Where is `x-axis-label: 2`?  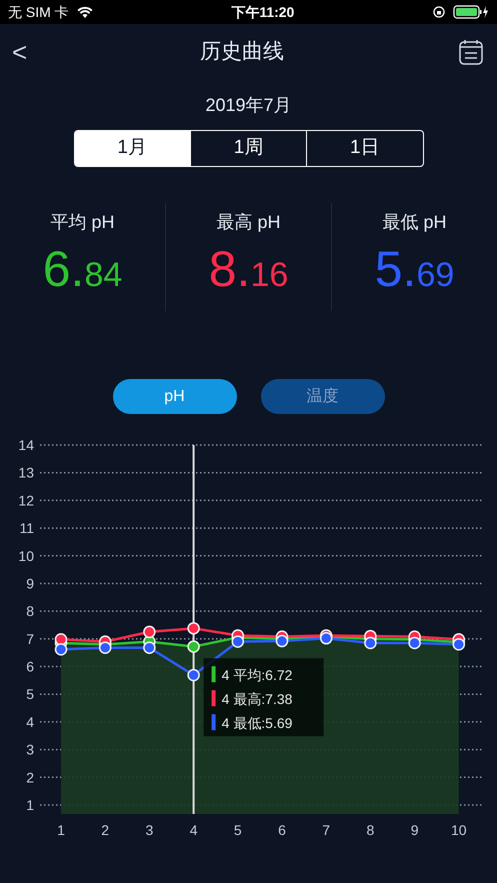 x-axis-label: 2 is located at coordinates (105, 830).